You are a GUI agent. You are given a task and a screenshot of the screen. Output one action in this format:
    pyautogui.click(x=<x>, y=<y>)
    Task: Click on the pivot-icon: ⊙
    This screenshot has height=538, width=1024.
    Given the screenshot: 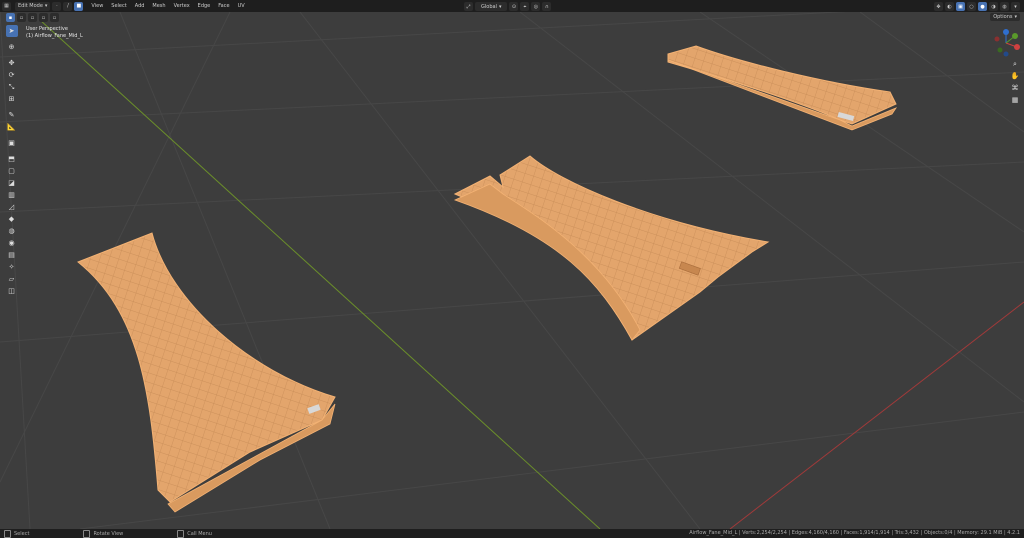 What is the action you would take?
    pyautogui.click(x=514, y=6)
    